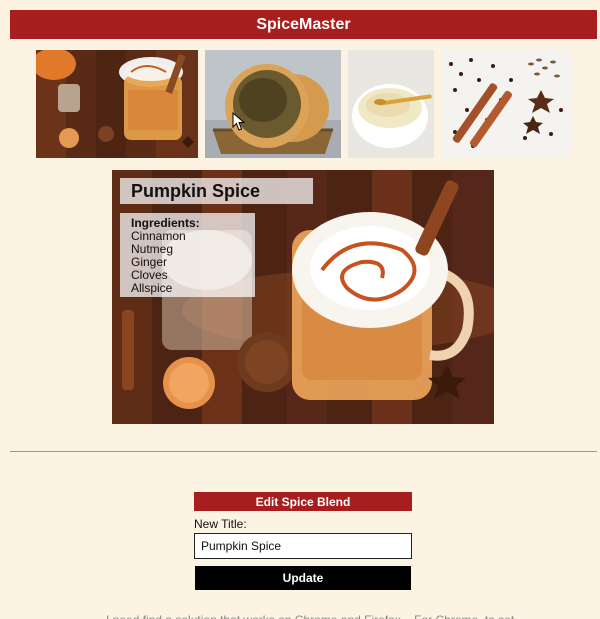  Describe the element at coordinates (220, 524) in the screenshot. I see `new-title-label: New Title:` at that location.